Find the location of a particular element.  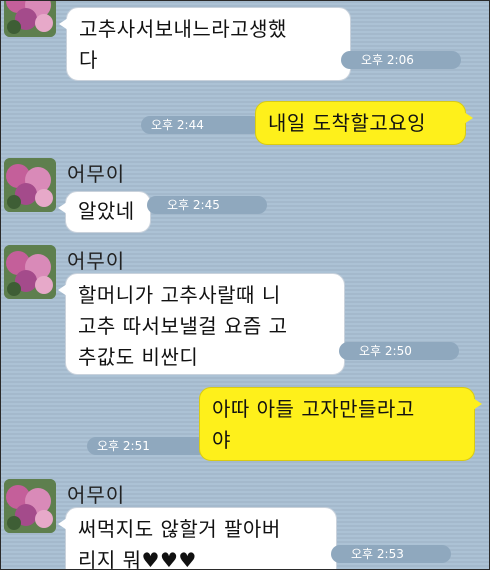

message-bubble-incoming: 고추사서보내느라고생했 다 is located at coordinates (205, 44).